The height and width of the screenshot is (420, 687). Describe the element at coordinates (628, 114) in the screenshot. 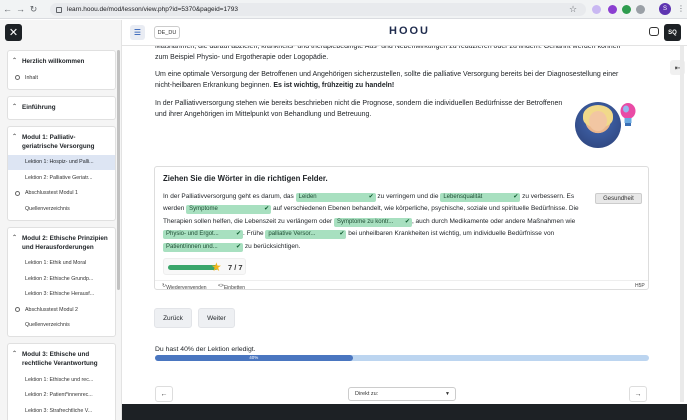

I see `lightbulb-icon` at that location.